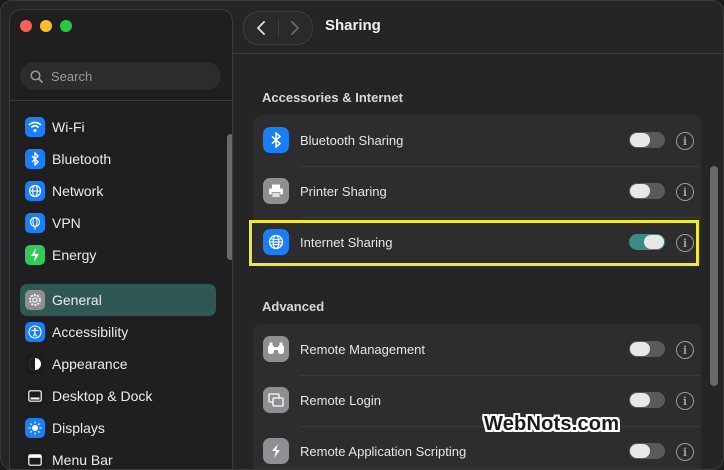  Describe the element at coordinates (647, 451) in the screenshot. I see `remote-application-scripting-toggle` at that location.